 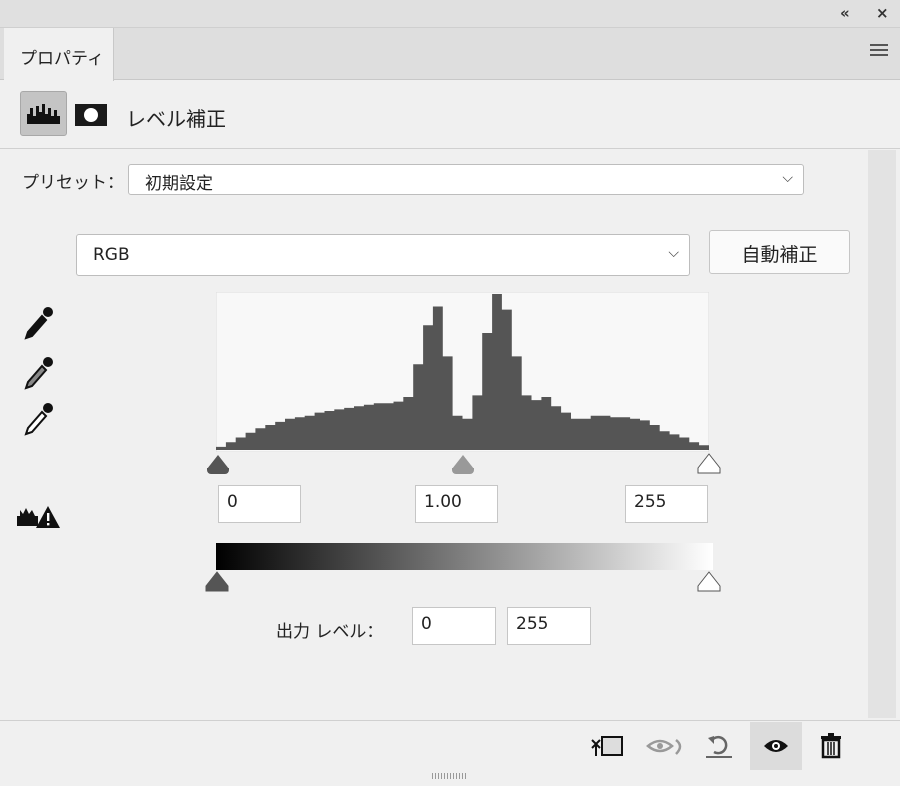 I want to click on input-black-slider-base, so click(x=218, y=471).